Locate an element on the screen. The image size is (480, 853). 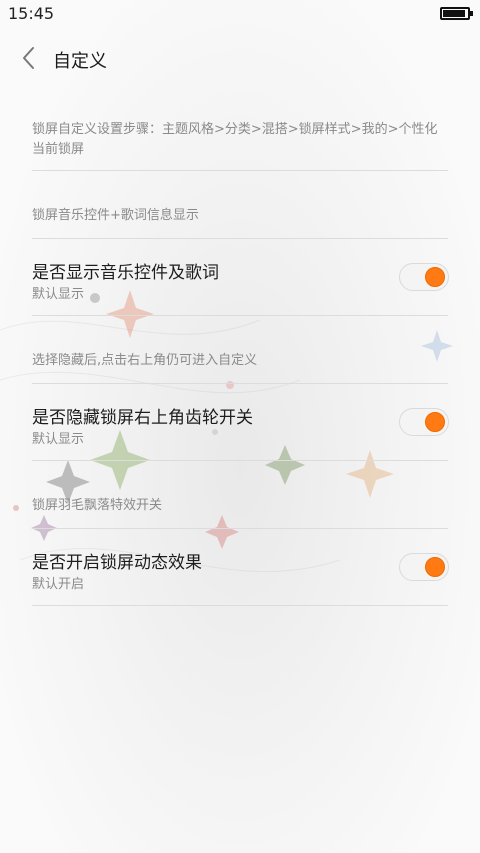
status-time: 15:45 is located at coordinates (31, 13).